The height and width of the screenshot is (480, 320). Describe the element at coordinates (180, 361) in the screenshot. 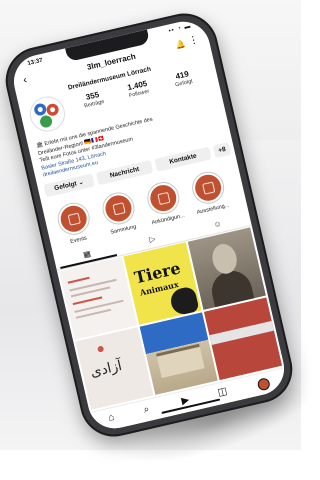

I see `building-graphic` at that location.